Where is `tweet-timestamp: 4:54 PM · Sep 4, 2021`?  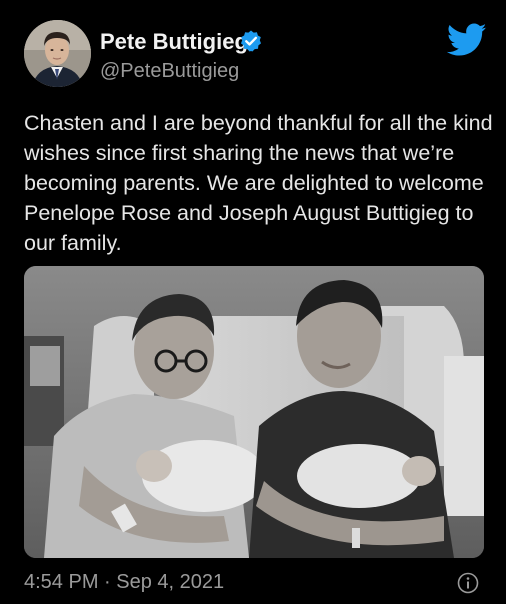
tweet-timestamp: 4:54 PM · Sep 4, 2021 is located at coordinates (124, 582).